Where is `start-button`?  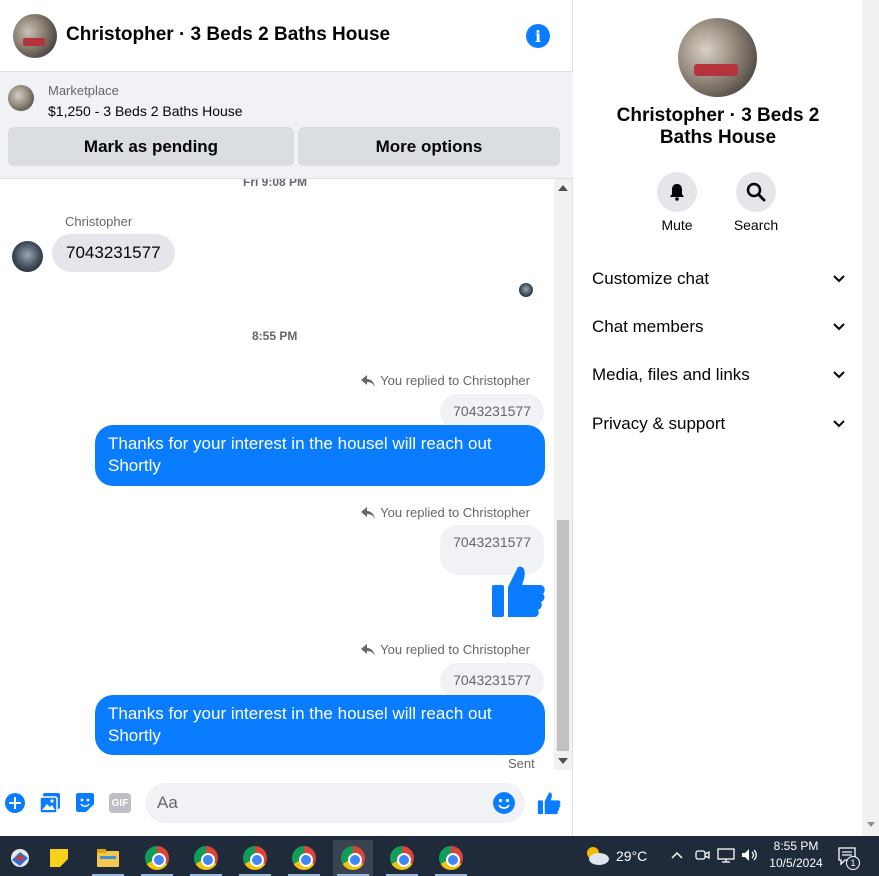
start-button is located at coordinates (20, 858).